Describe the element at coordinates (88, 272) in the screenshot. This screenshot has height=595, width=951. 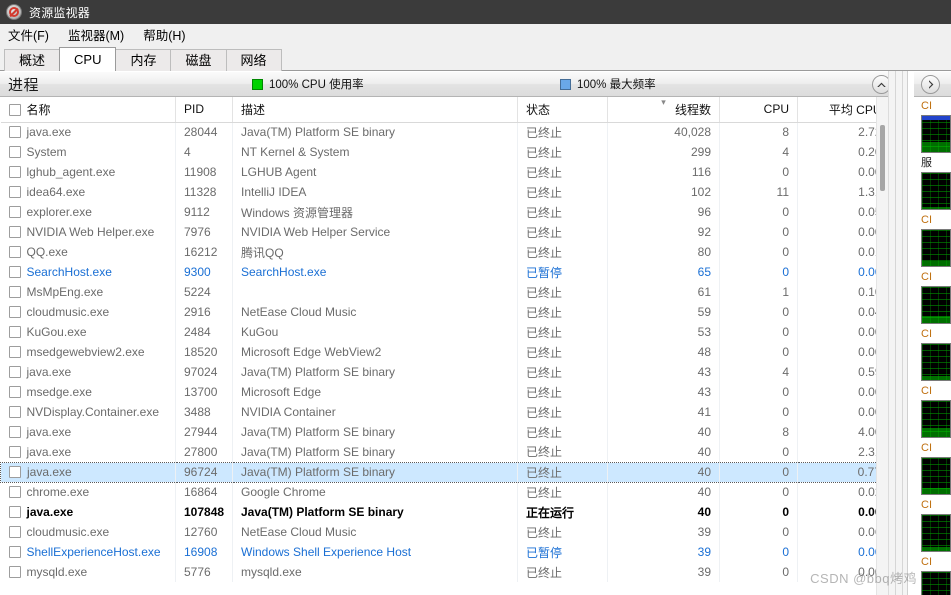
I see `cell-name: SearchHost.exe` at that location.